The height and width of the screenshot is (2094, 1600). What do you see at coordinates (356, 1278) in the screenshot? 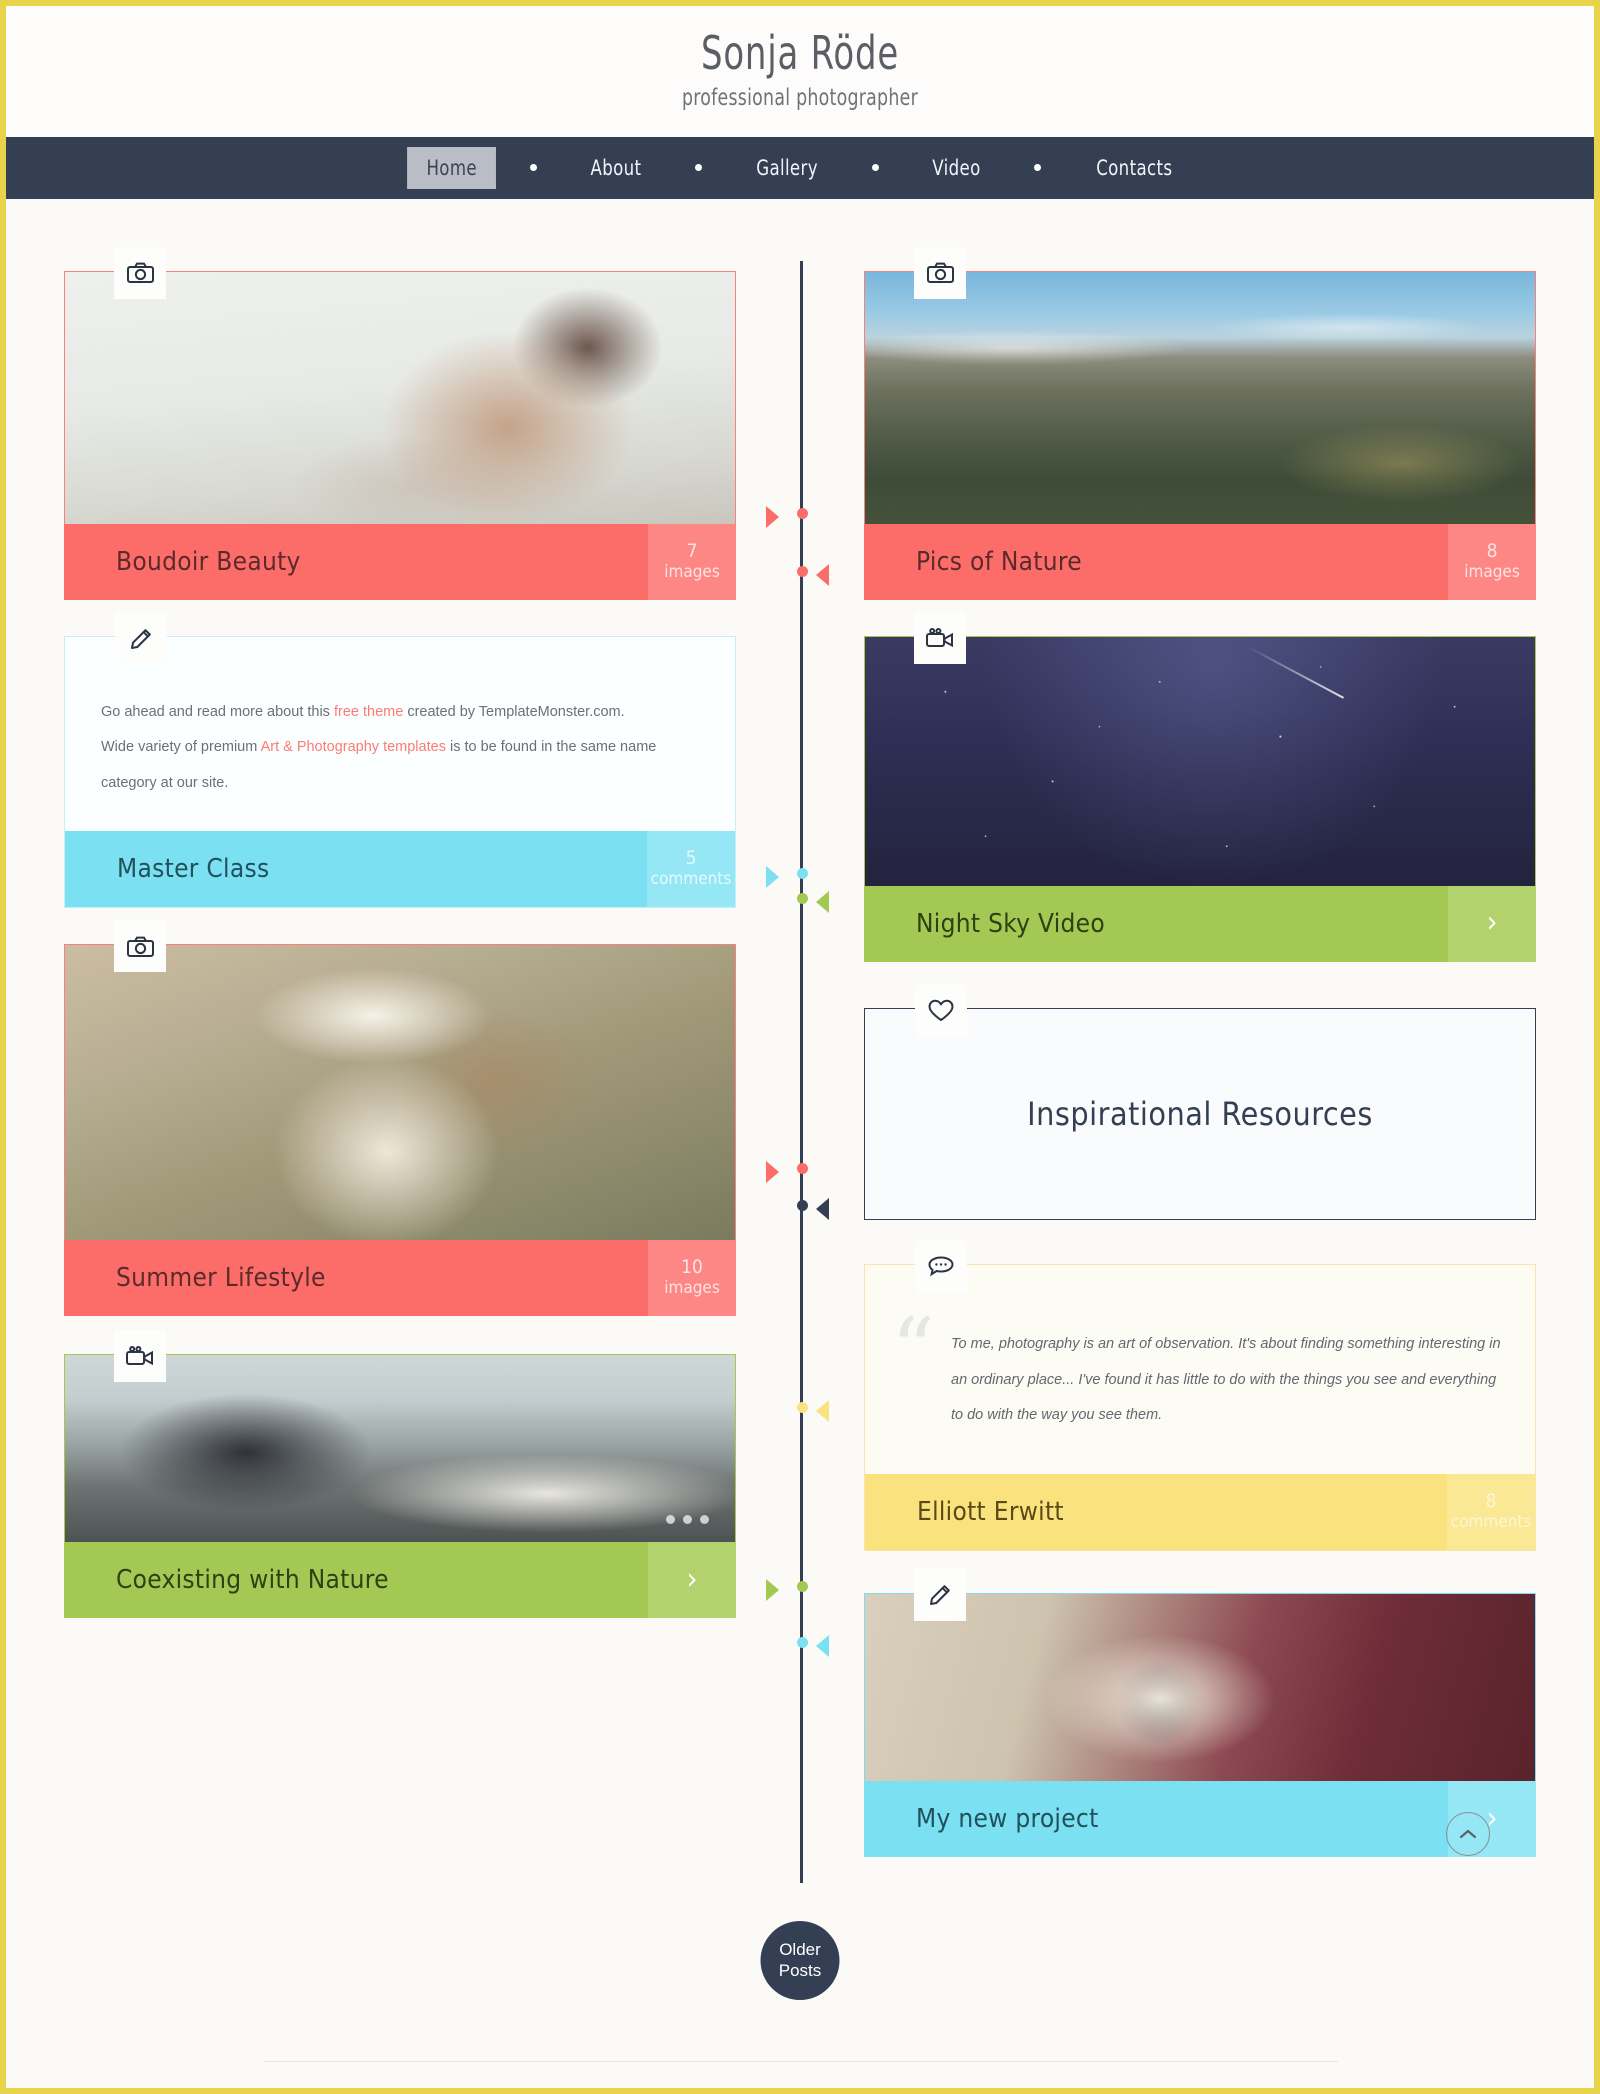
I see `post-title: Summer Lifestyle` at bounding box center [356, 1278].